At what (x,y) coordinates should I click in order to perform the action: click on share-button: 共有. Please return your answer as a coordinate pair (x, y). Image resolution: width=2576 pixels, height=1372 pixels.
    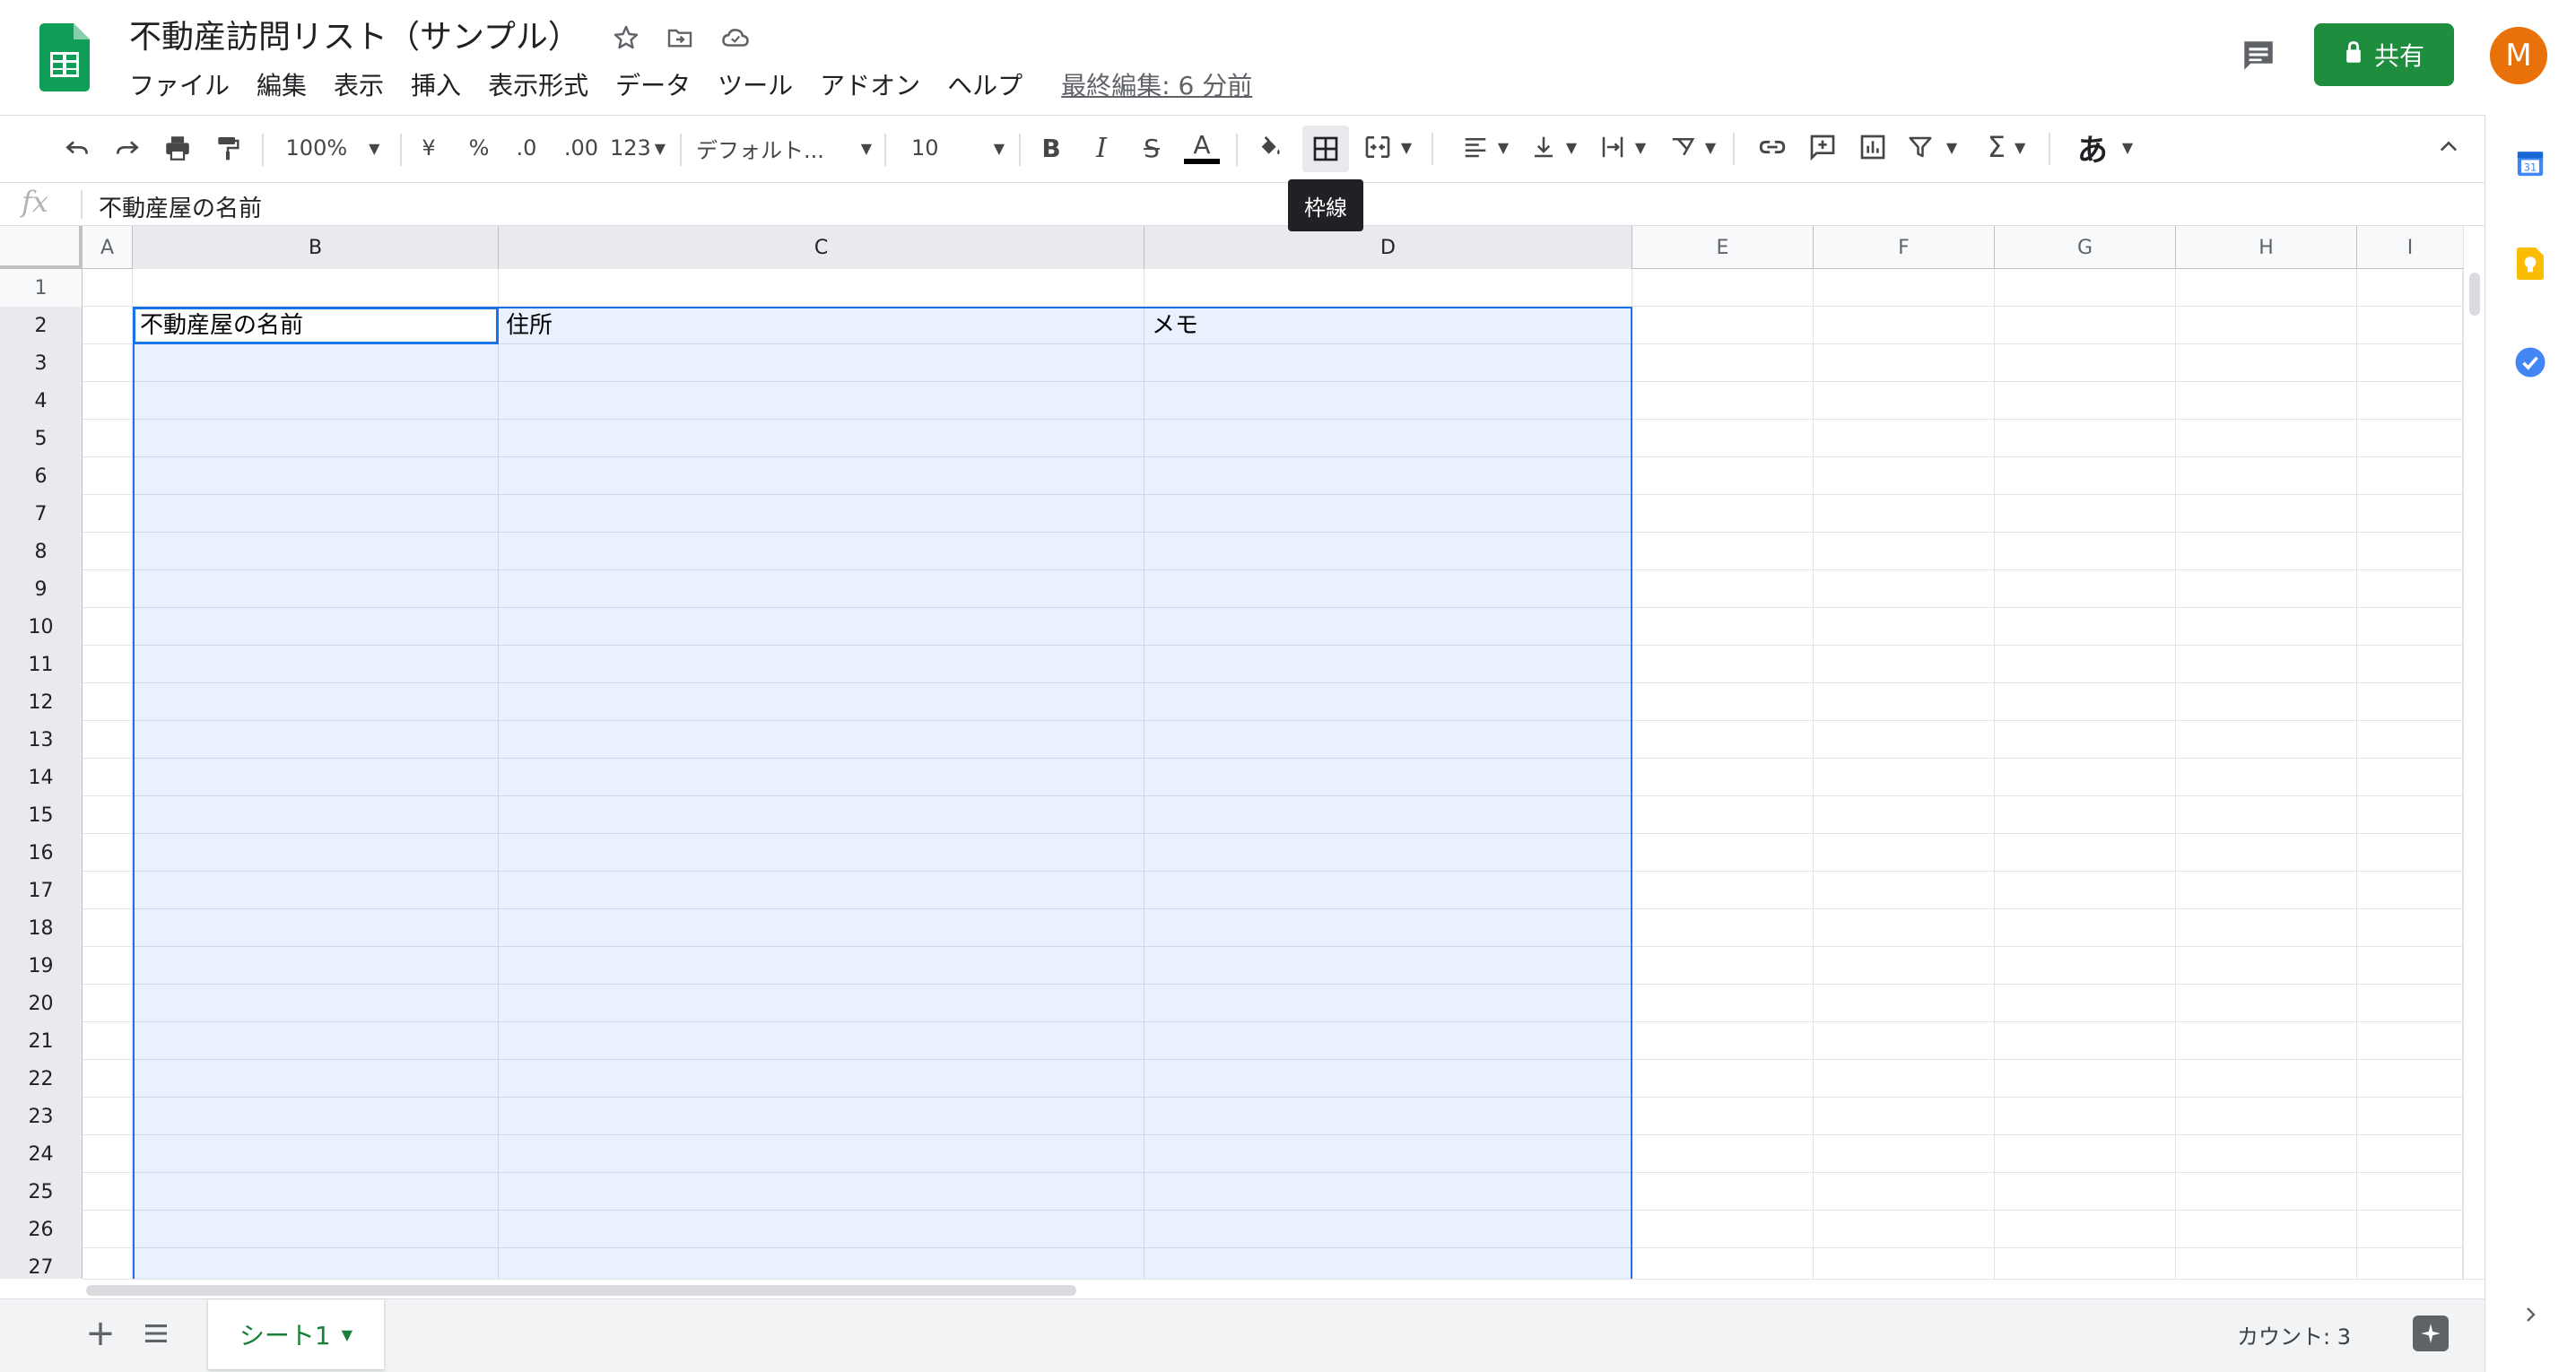
    Looking at the image, I should click on (2384, 54).